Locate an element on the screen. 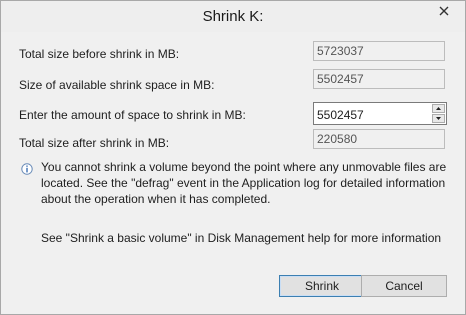 The width and height of the screenshot is (466, 315). spin-down-button is located at coordinates (438, 118).